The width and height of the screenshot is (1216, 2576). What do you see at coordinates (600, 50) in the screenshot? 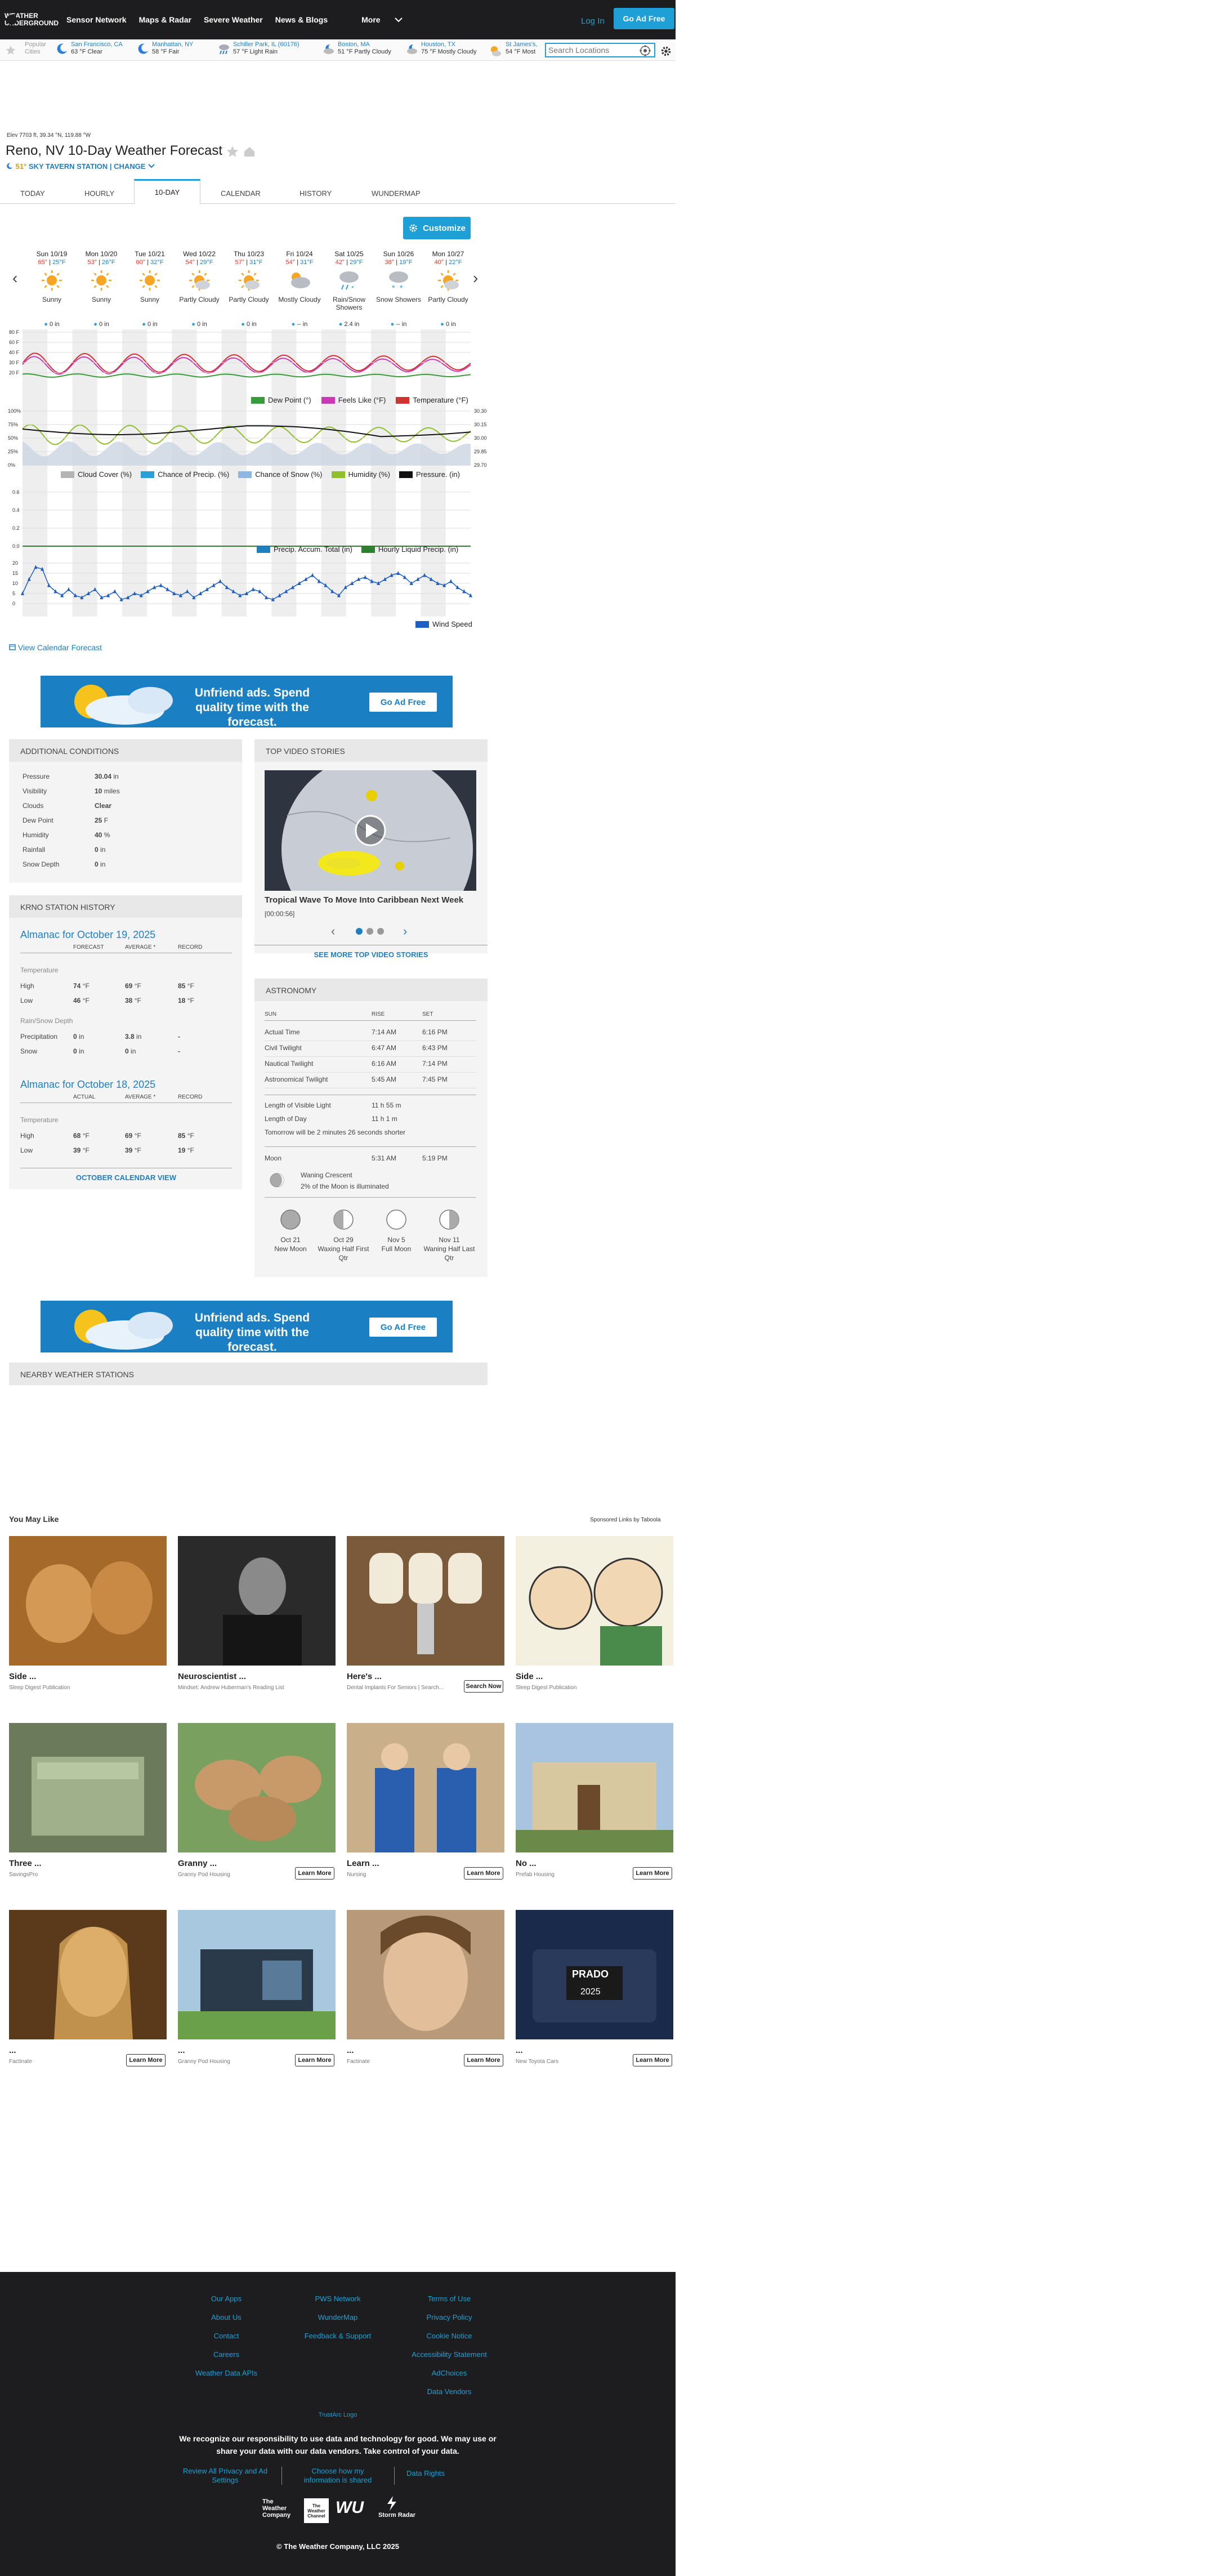
I see `search-input` at bounding box center [600, 50].